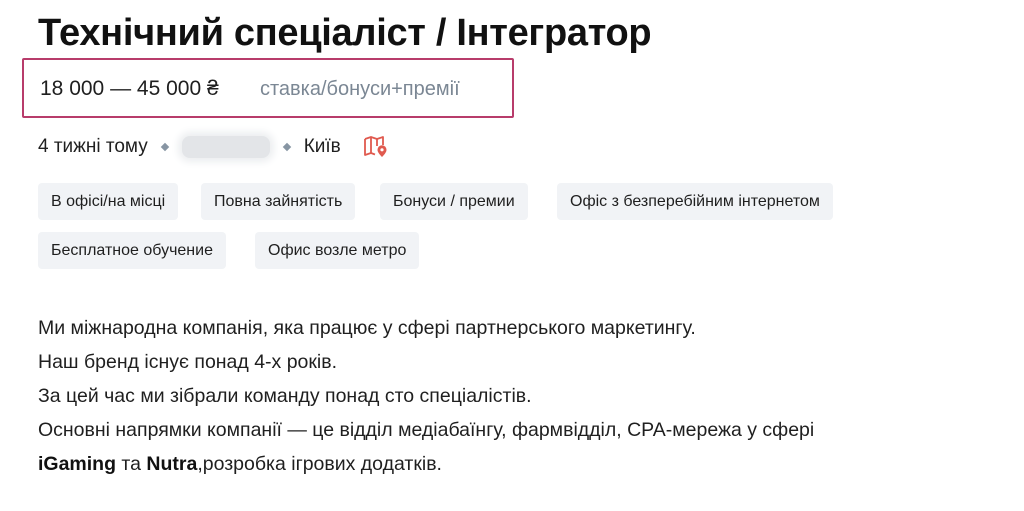 This screenshot has width=1024, height=511. What do you see at coordinates (376, 147) in the screenshot?
I see `map-pin-icon` at bounding box center [376, 147].